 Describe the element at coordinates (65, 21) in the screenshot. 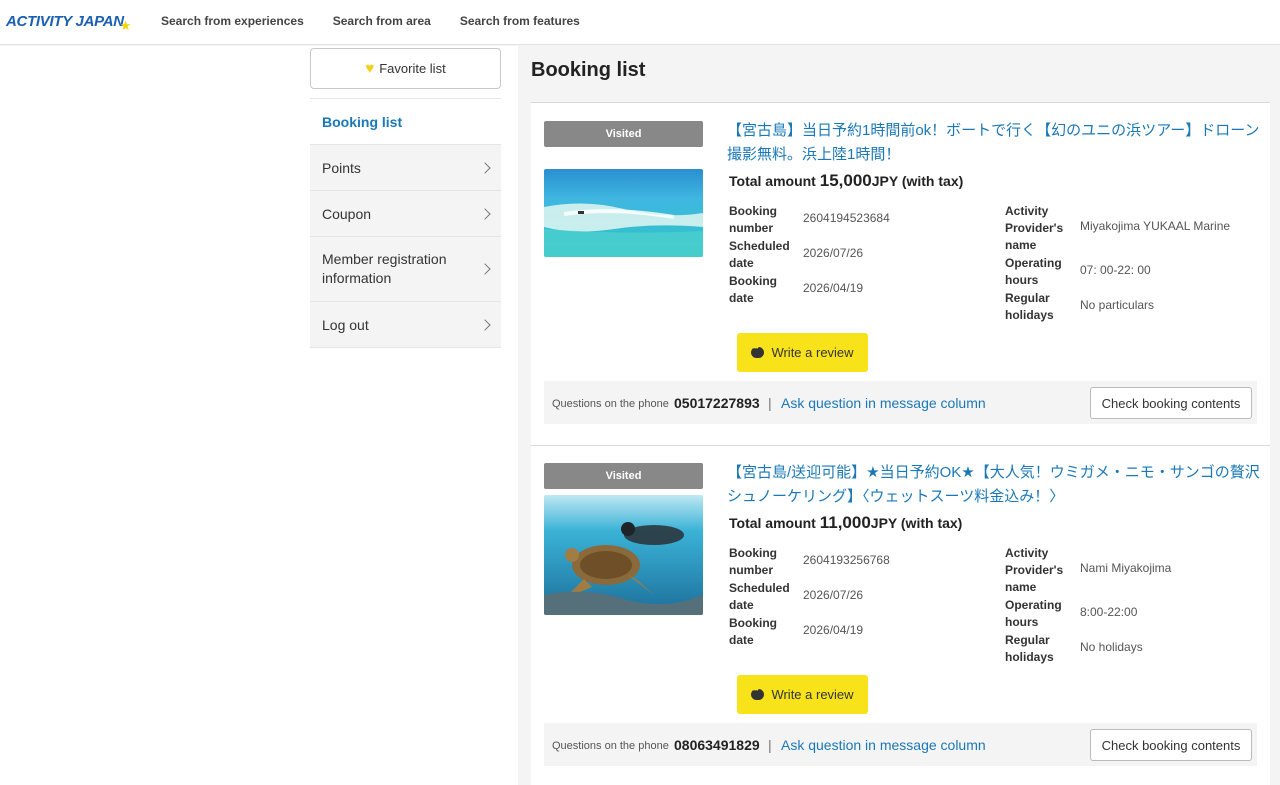

I see `logo-text: ACTIVITY JAPAN` at that location.